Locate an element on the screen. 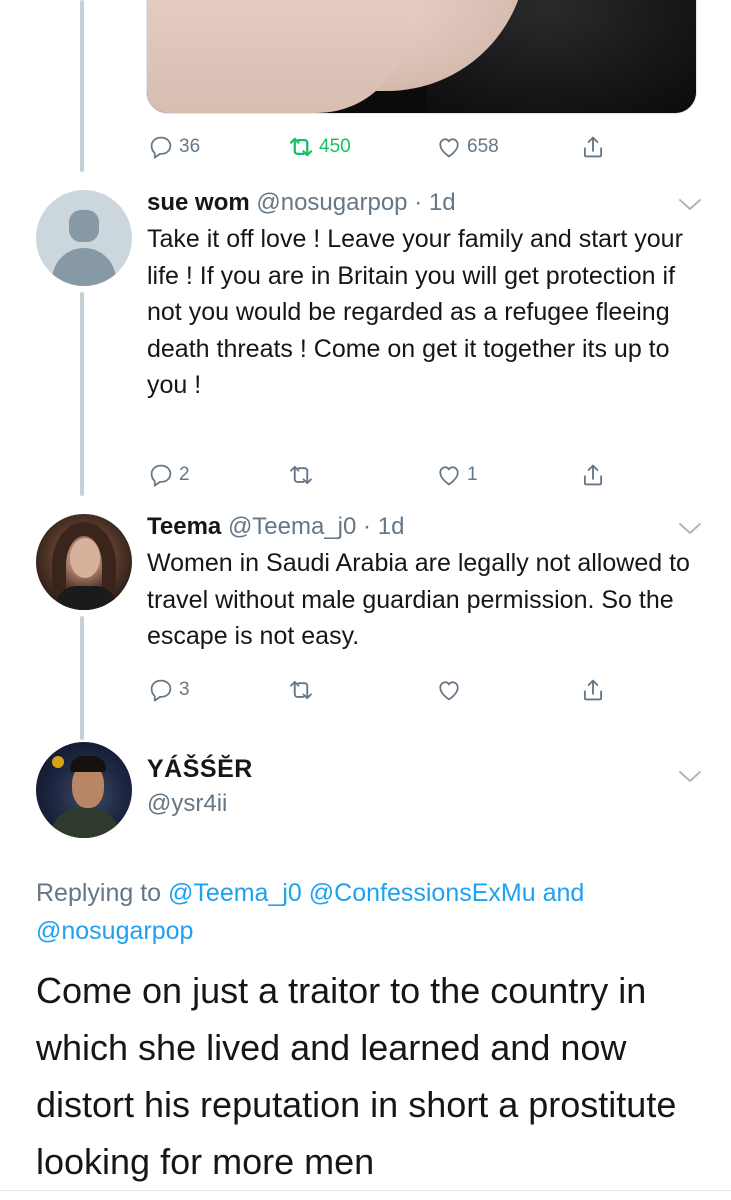 The width and height of the screenshot is (731, 1200). mention-link: @ConfessionsExMu is located at coordinates (422, 893).